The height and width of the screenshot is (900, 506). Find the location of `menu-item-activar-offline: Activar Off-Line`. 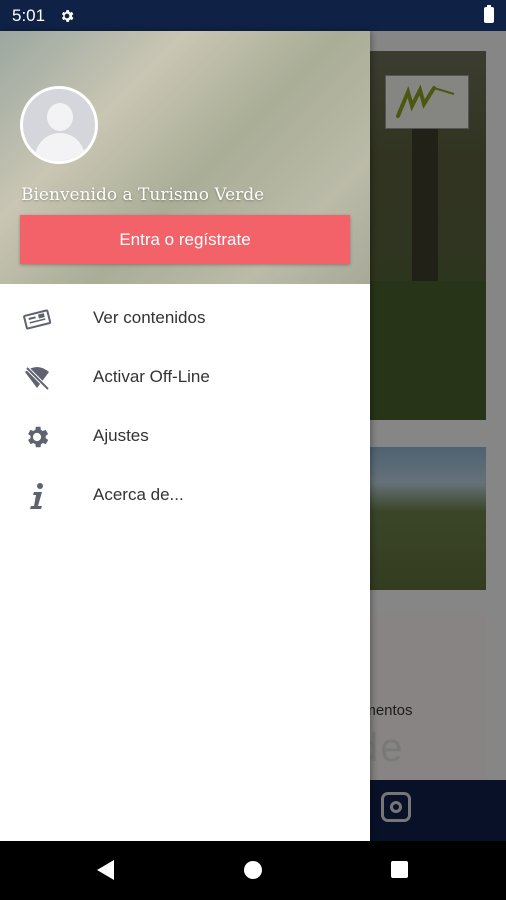

menu-item-activar-offline: Activar Off-Line is located at coordinates (185, 377).